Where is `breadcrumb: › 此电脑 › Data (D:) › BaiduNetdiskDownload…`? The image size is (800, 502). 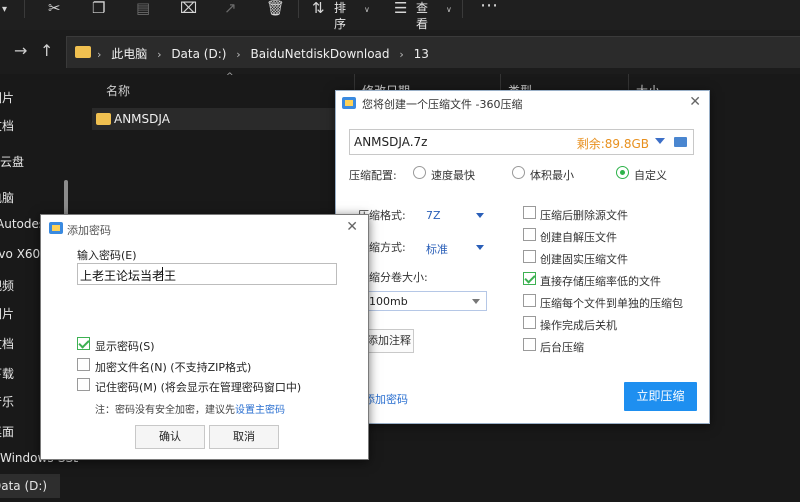
breadcrumb: › 此电脑 › Data (D:) › BaiduNetdiskDownload… is located at coordinates (266, 53).